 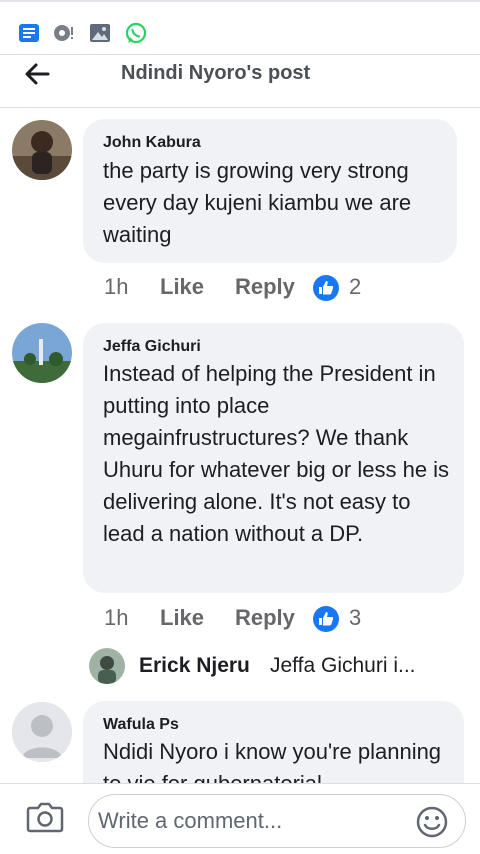 What do you see at coordinates (216, 73) in the screenshot?
I see `page-title: Ndindi Nyoro's post` at bounding box center [216, 73].